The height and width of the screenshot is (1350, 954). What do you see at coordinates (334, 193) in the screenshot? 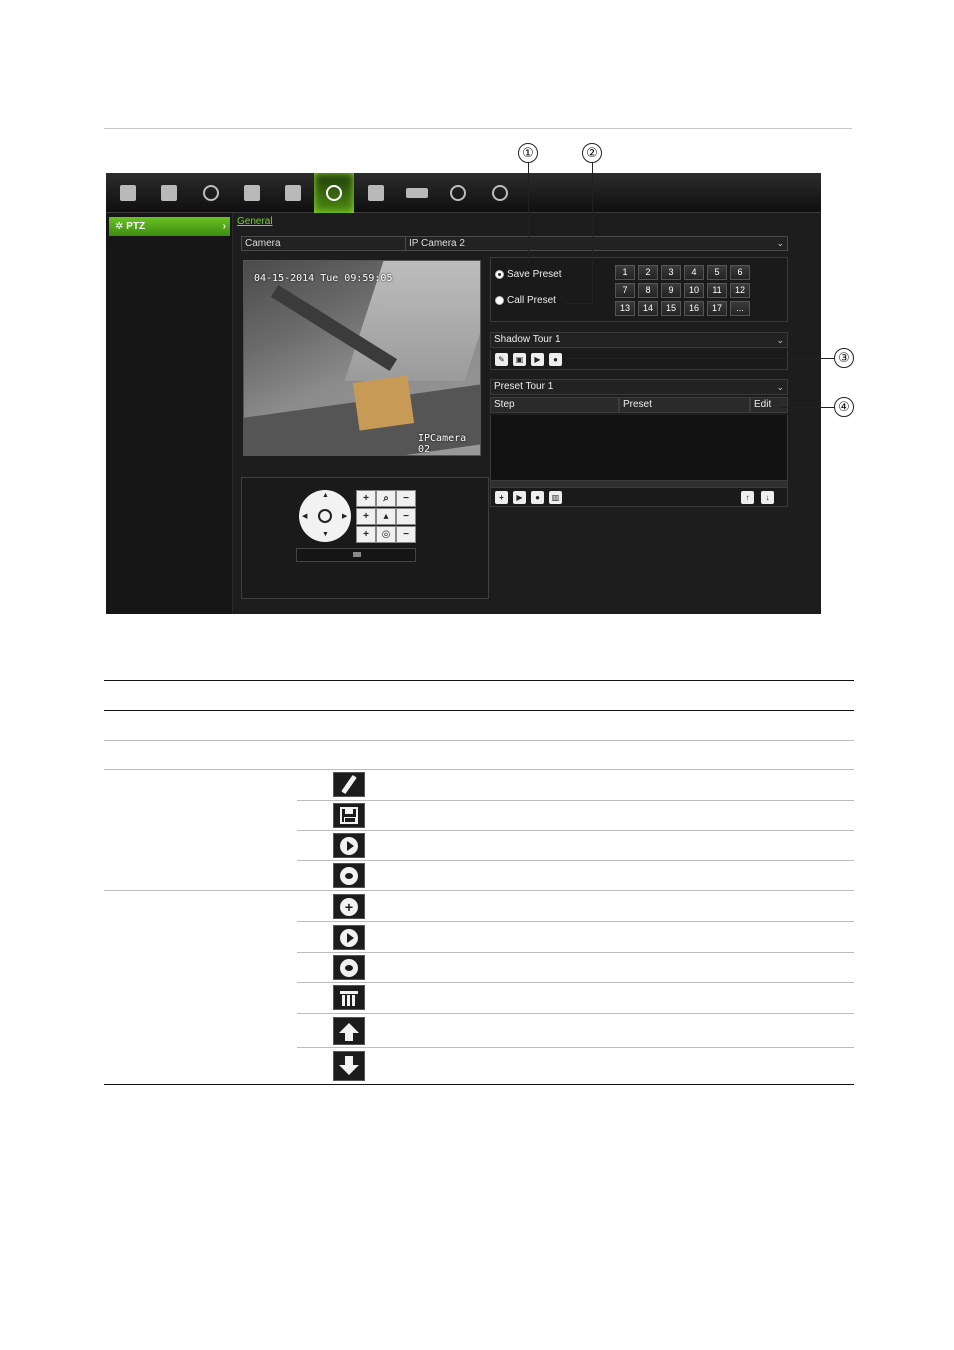
I see `ptz-icon` at bounding box center [334, 193].